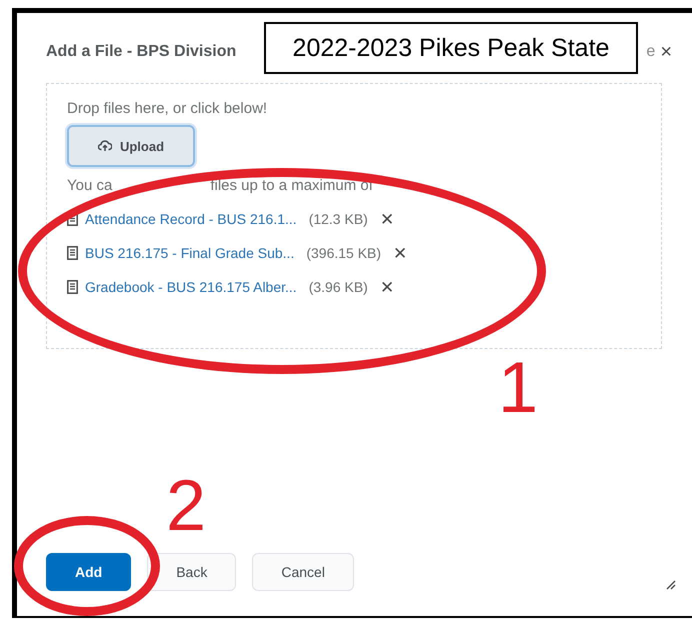 The image size is (692, 620). What do you see at coordinates (105, 146) in the screenshot?
I see `cloud-upload-icon` at bounding box center [105, 146].